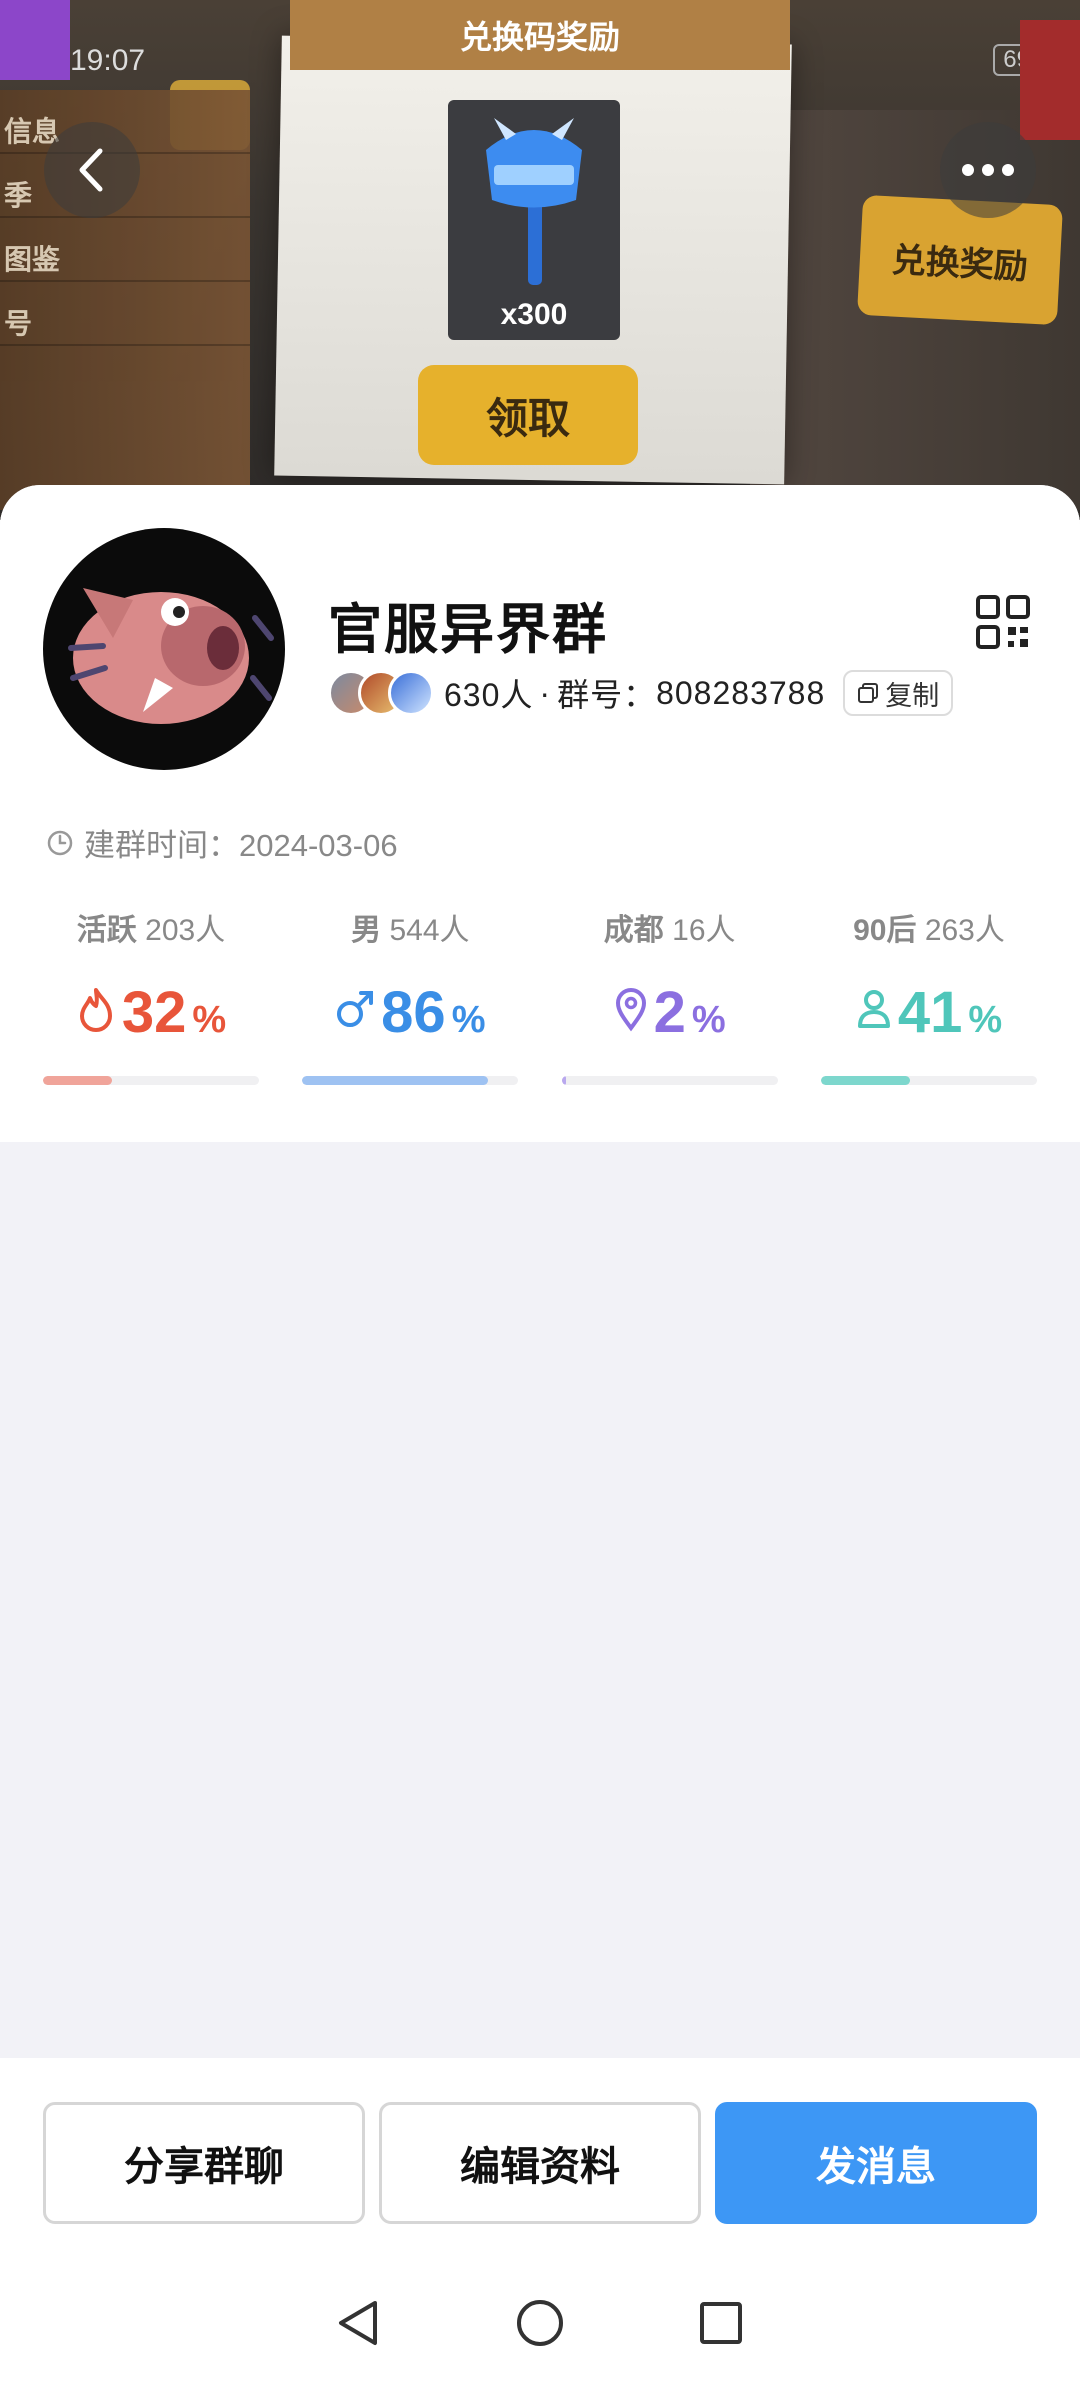 Image resolution: width=1080 pixels, height=2382 pixels. What do you see at coordinates (912, 695) in the screenshot?
I see `copy-label: 复制` at bounding box center [912, 695].